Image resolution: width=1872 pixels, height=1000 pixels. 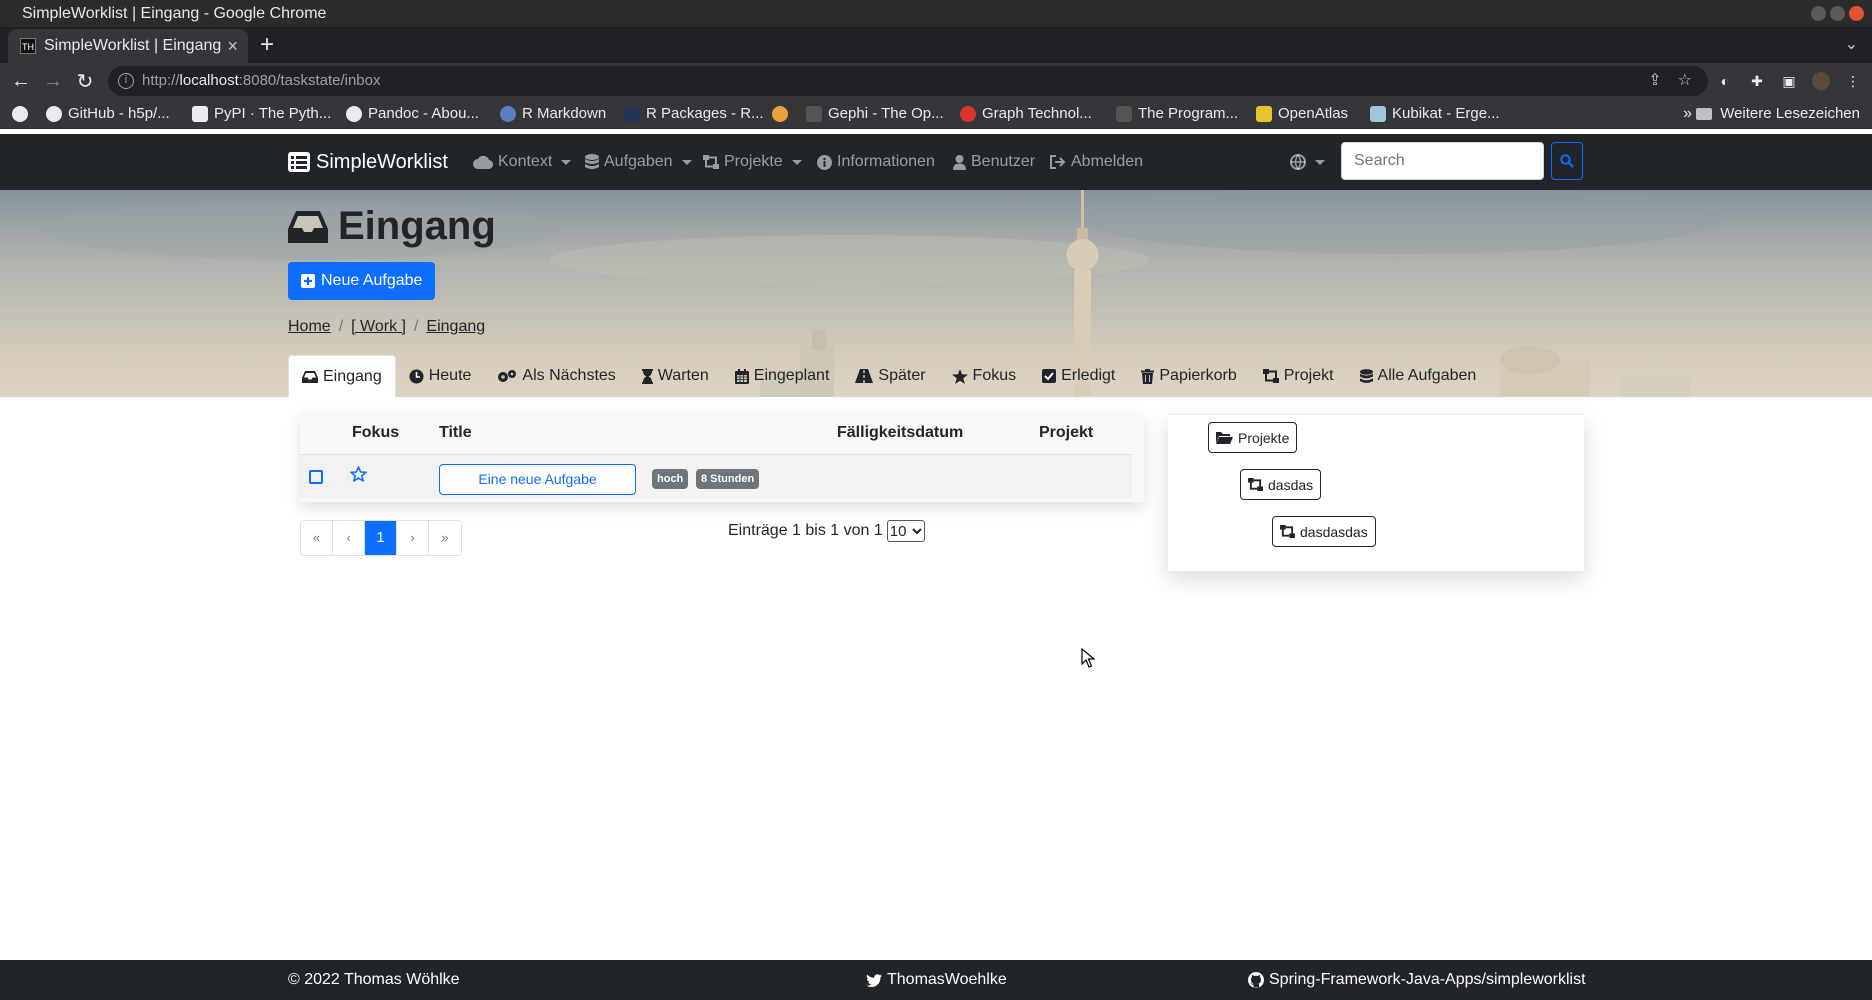 What do you see at coordinates (1778, 114) in the screenshot?
I see `other-bookmarks: Weitere Lesezeichen` at bounding box center [1778, 114].